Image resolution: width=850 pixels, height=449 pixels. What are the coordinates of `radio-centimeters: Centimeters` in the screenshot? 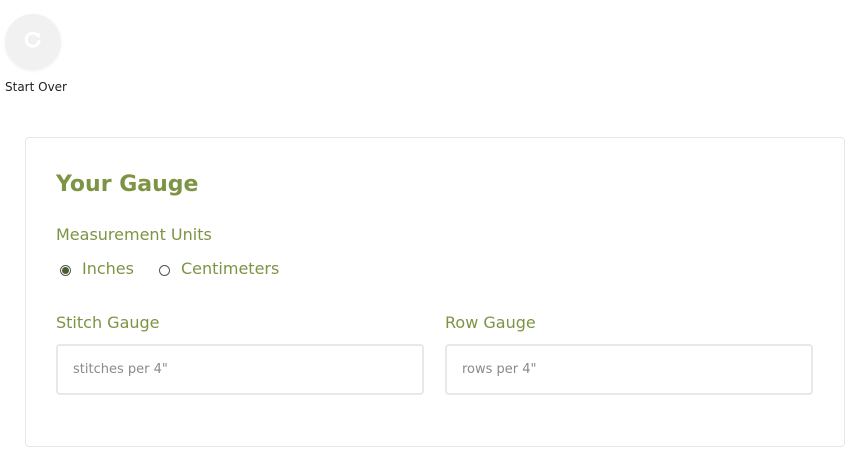 It's located at (219, 268).